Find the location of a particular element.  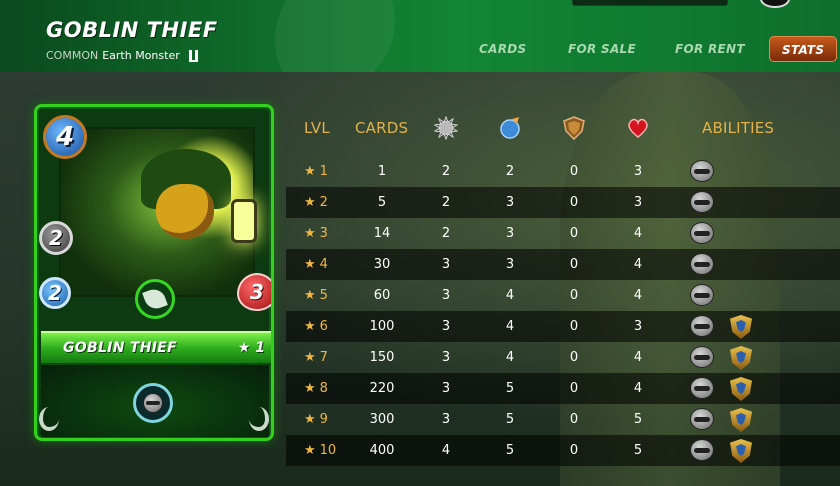

level-number: 1 is located at coordinates (323, 171).